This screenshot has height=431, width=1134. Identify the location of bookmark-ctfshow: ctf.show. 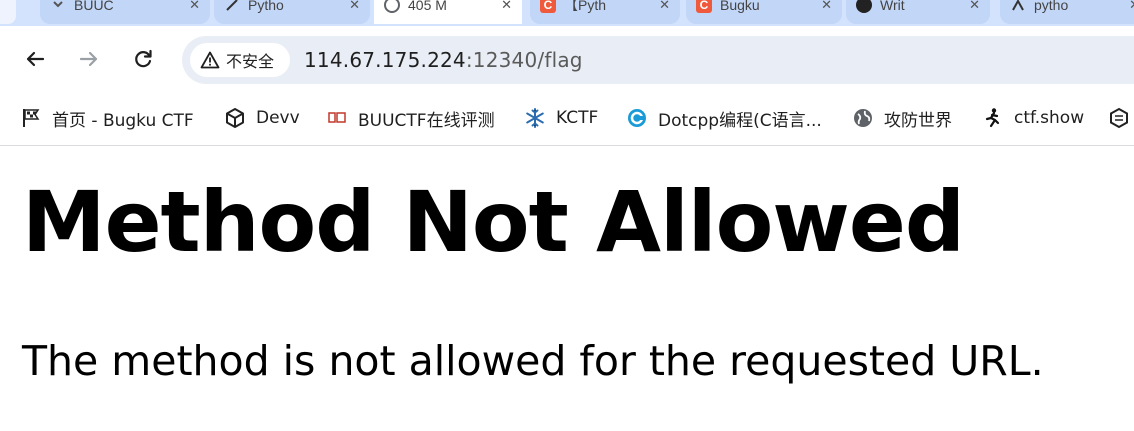
(1033, 118).